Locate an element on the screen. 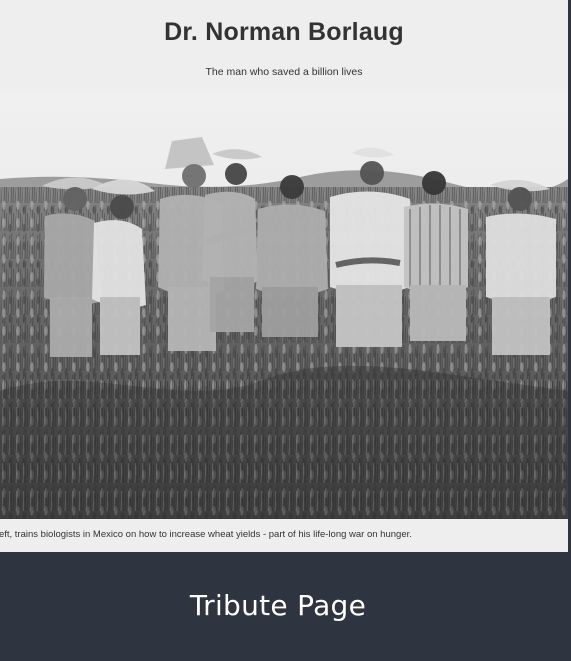 Image resolution: width=571 pixels, height=661 pixels. page-title: Dr. Norman Borlaug is located at coordinates (284, 32).